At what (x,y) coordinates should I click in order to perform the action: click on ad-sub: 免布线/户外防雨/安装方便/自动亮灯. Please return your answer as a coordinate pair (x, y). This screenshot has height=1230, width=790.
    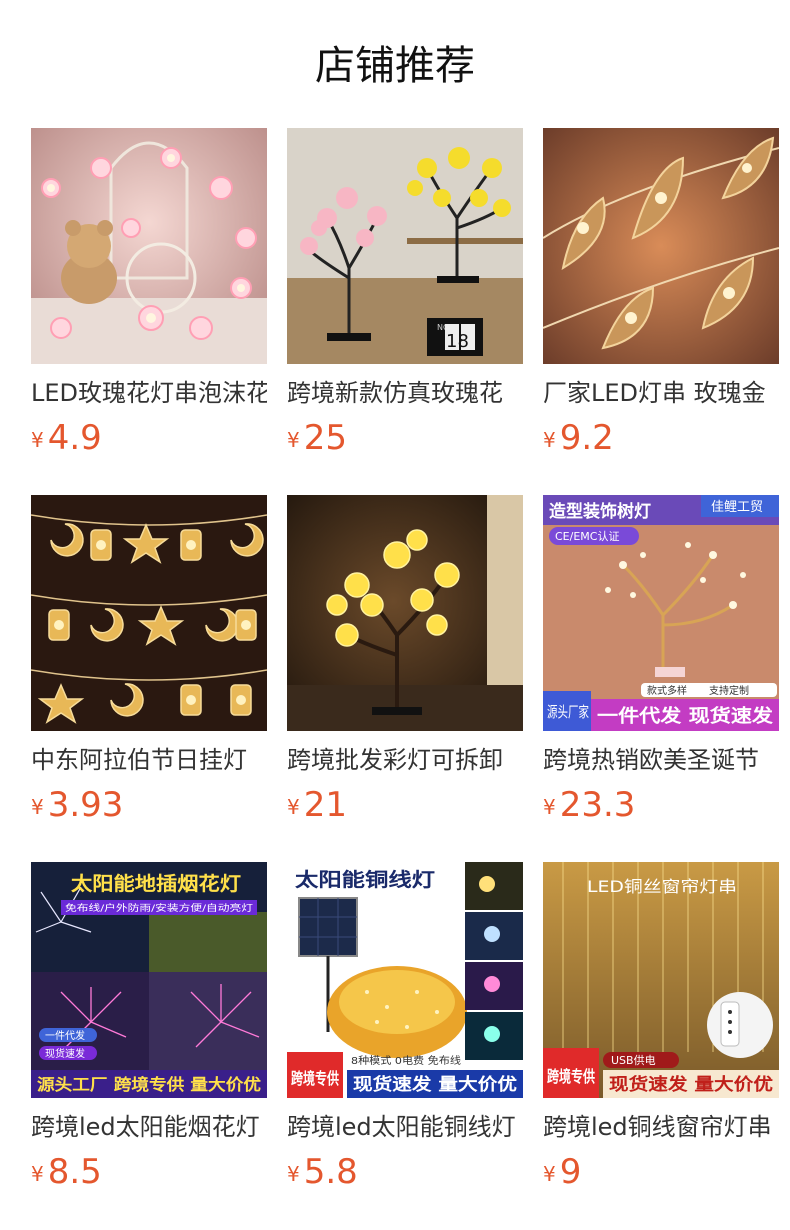
    Looking at the image, I should click on (159, 908).